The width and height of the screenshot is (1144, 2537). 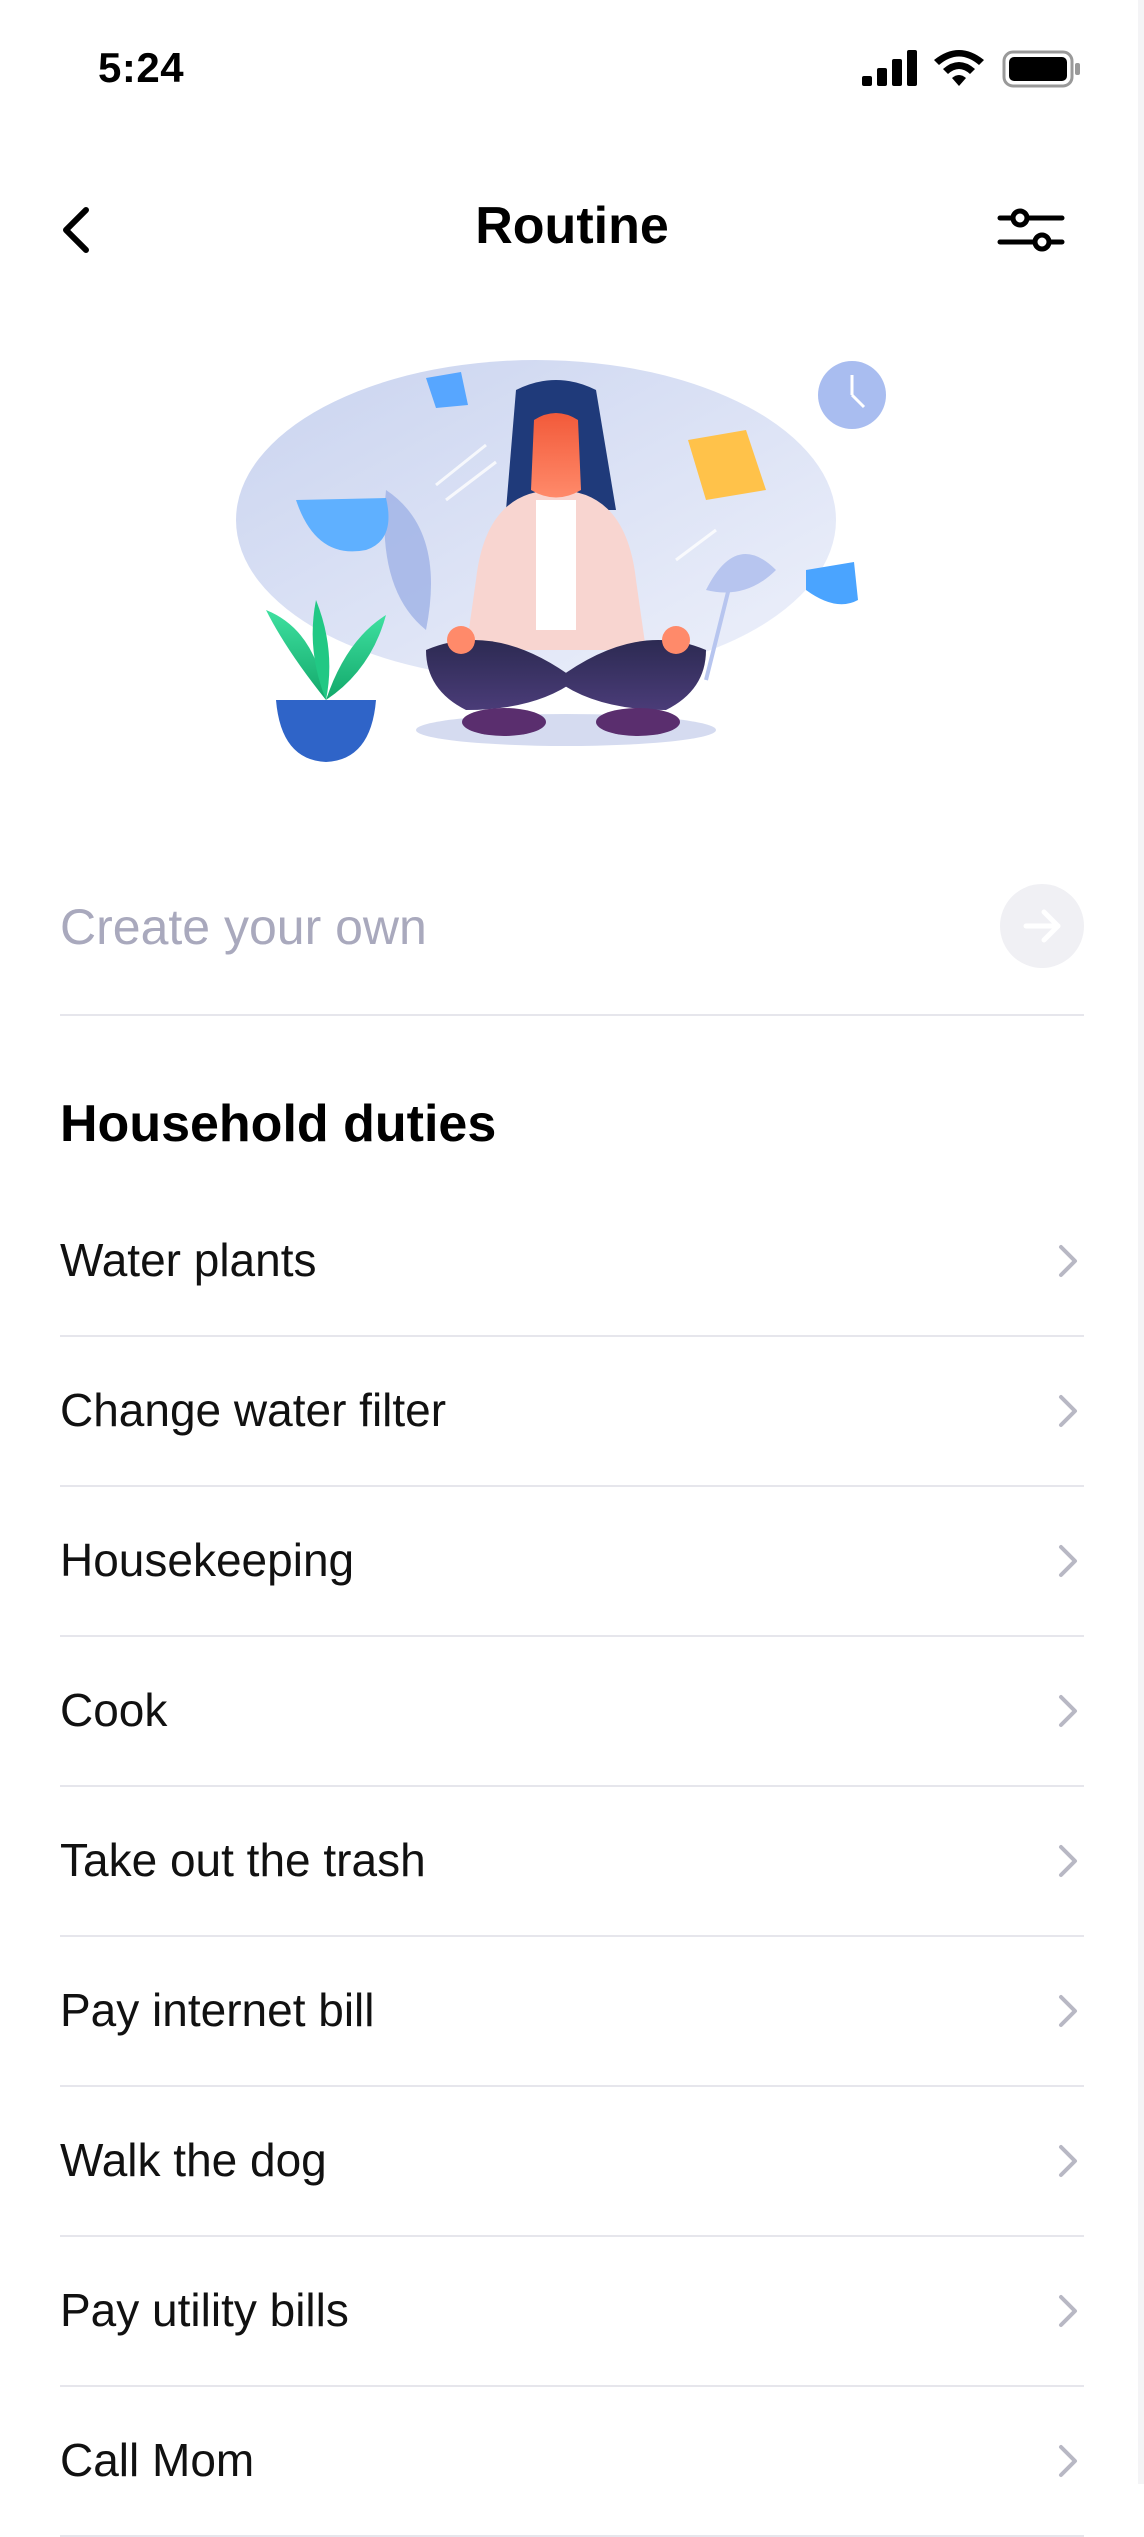 What do you see at coordinates (889, 68) in the screenshot?
I see `cellular-signal-icon` at bounding box center [889, 68].